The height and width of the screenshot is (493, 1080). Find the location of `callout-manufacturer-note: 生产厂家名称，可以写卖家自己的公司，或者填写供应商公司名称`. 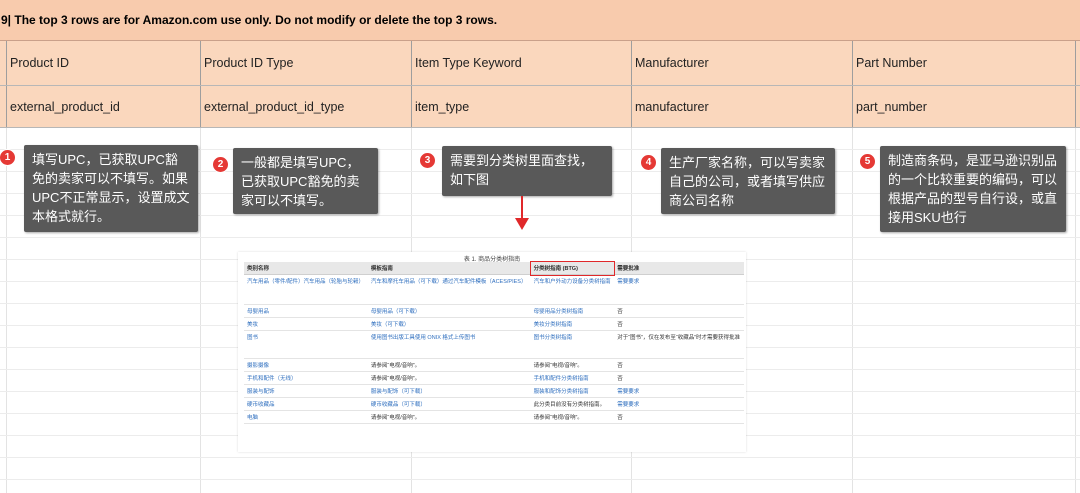

callout-manufacturer-note: 生产厂家名称，可以写卖家自己的公司，或者填写供应商公司名称 is located at coordinates (748, 181).